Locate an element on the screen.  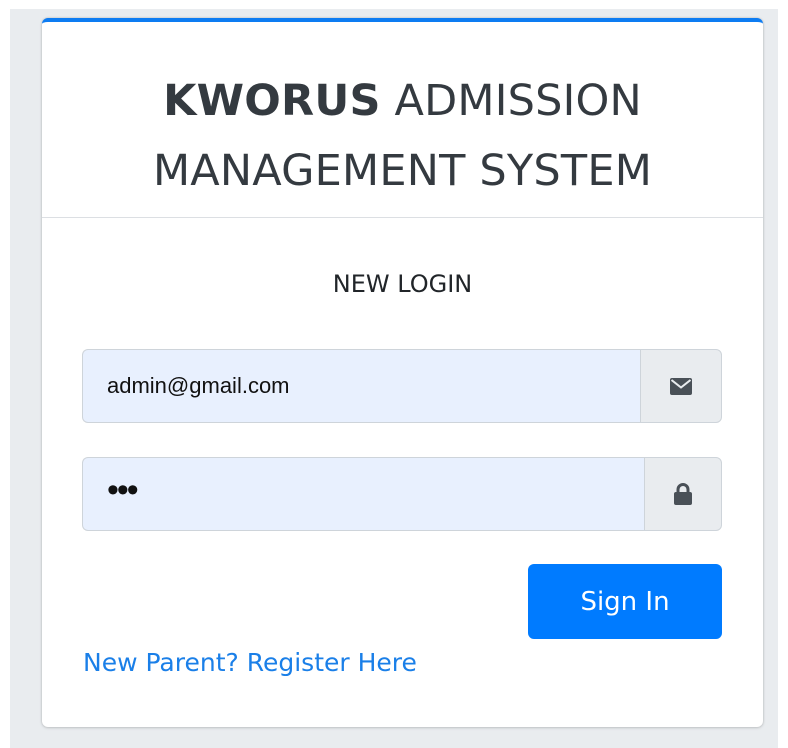
password-input-group is located at coordinates (402, 494).